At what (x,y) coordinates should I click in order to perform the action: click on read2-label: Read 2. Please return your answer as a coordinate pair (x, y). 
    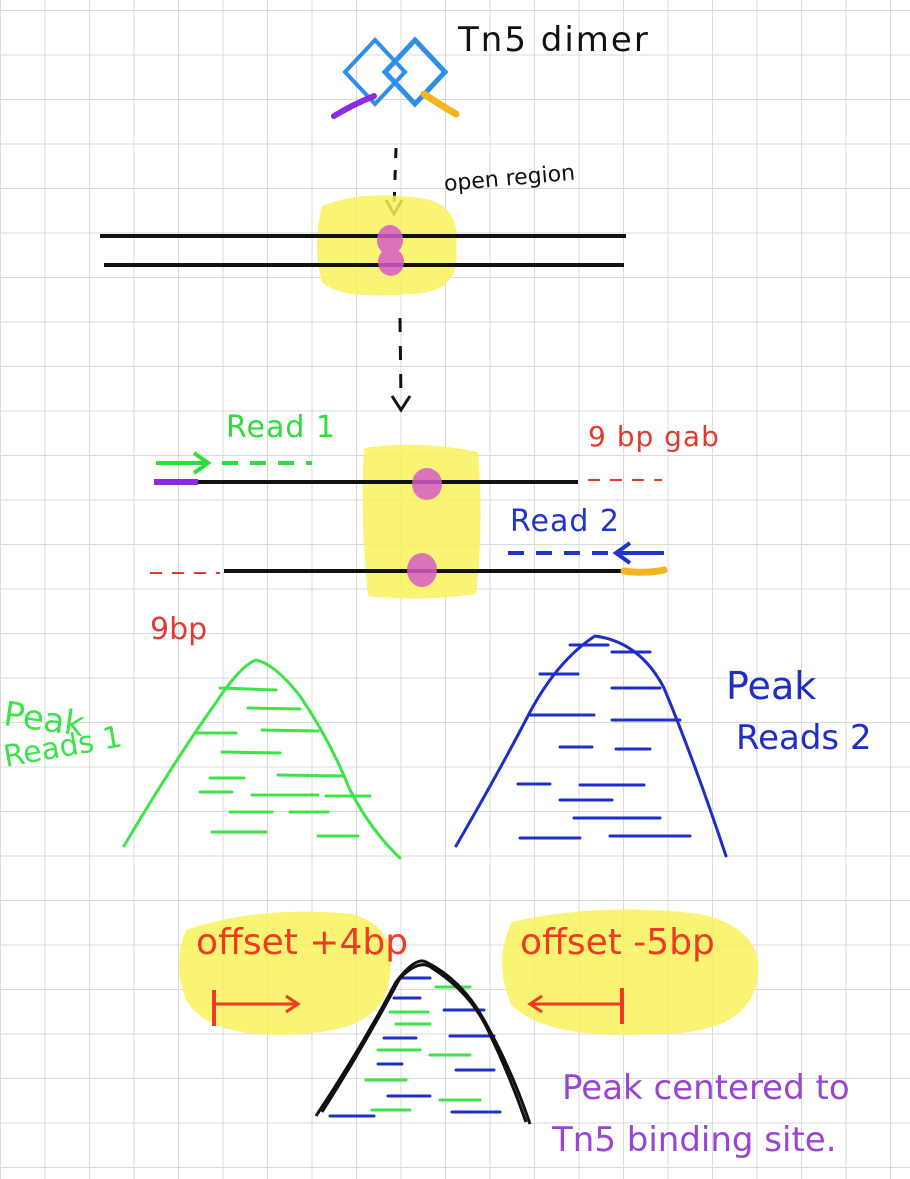
    Looking at the image, I should click on (565, 521).